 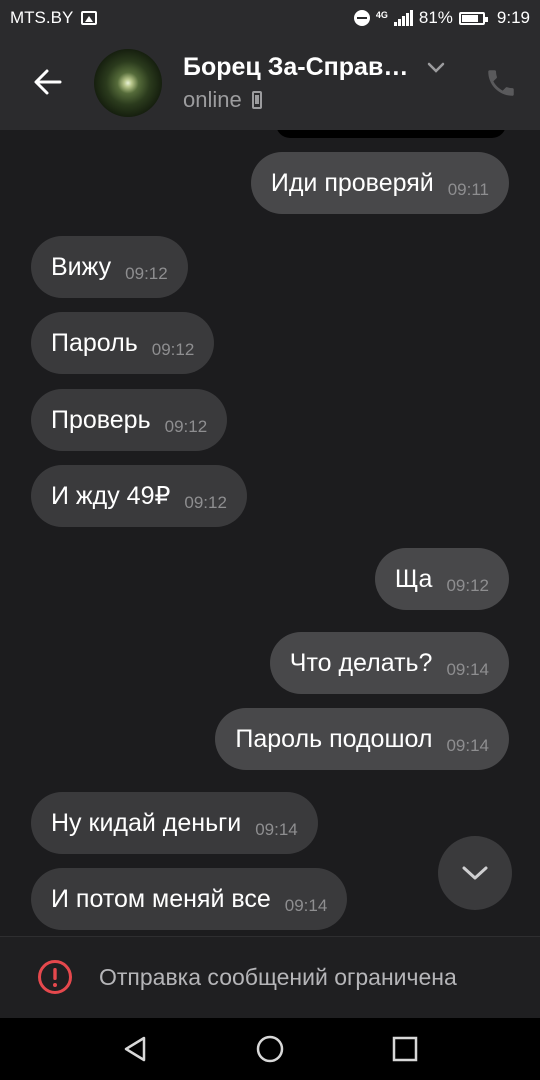 I want to click on nav-home-icon, so click(x=270, y=1051).